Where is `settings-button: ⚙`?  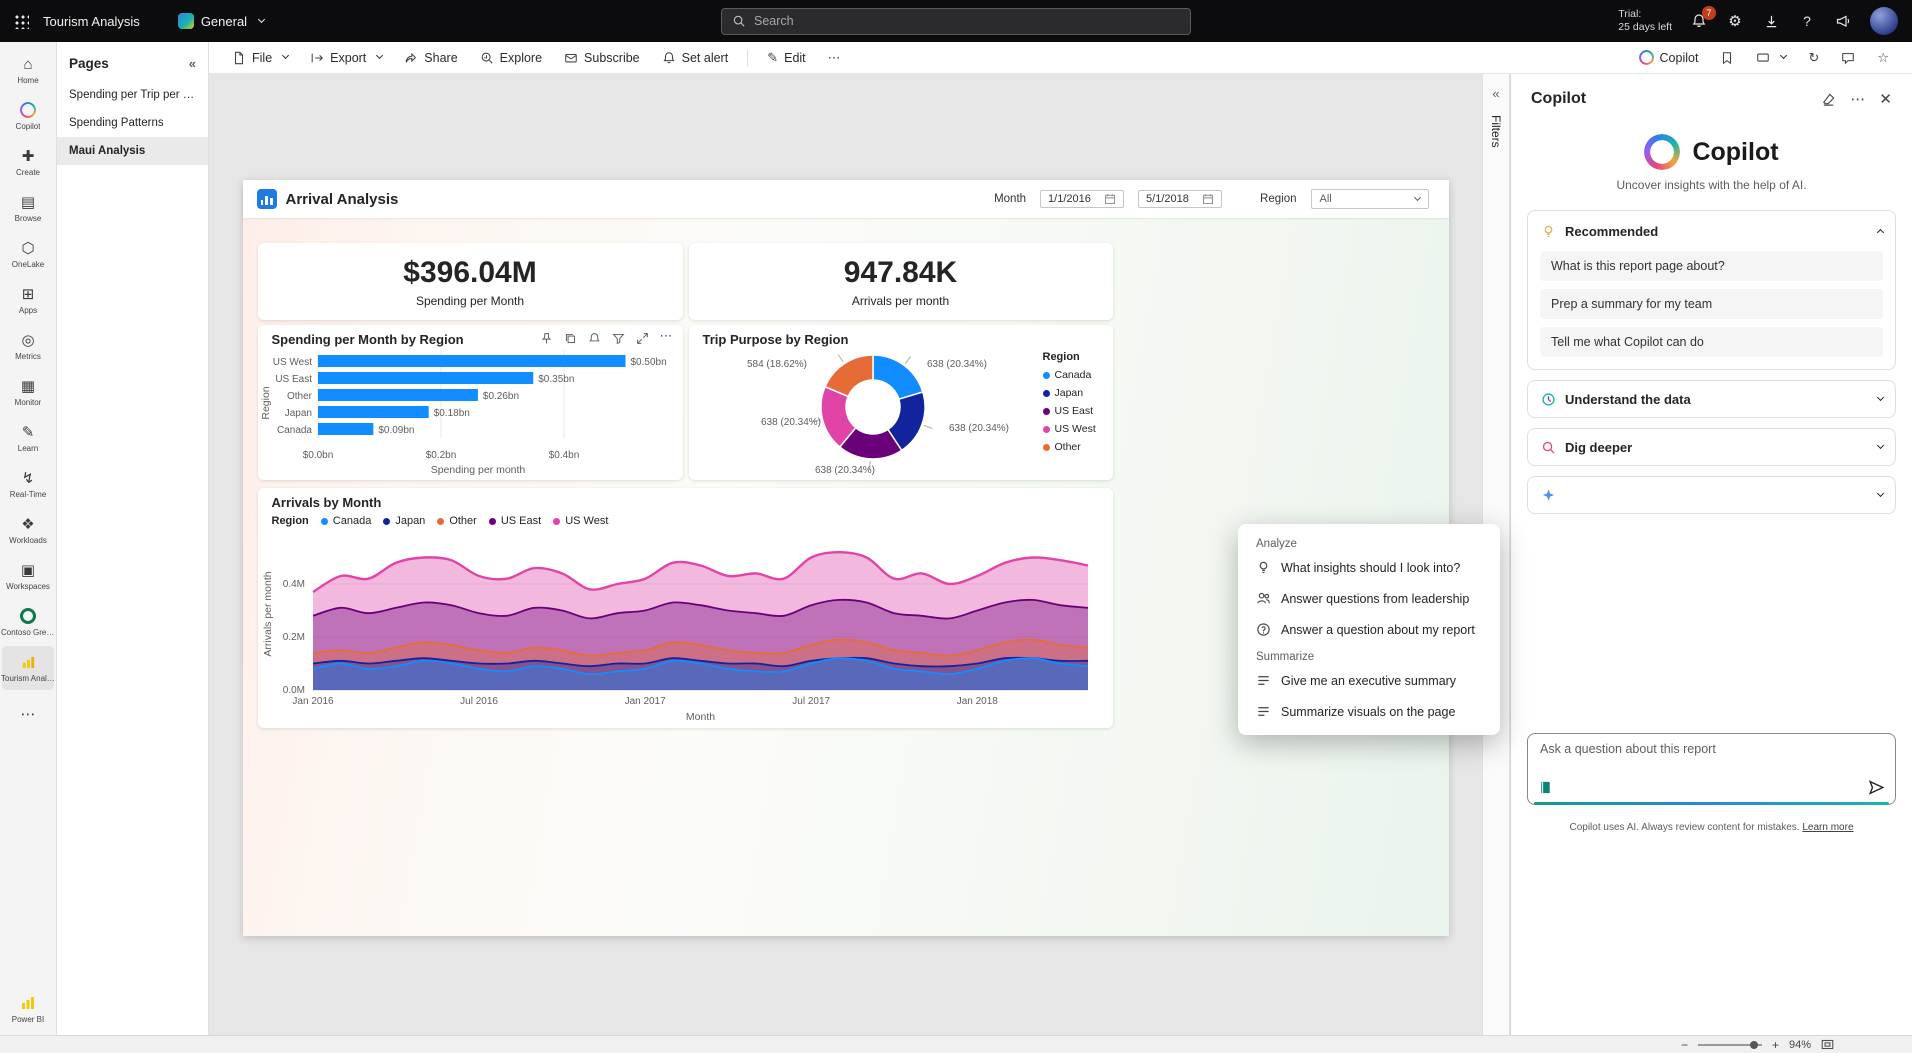 settings-button: ⚙ is located at coordinates (1735, 21).